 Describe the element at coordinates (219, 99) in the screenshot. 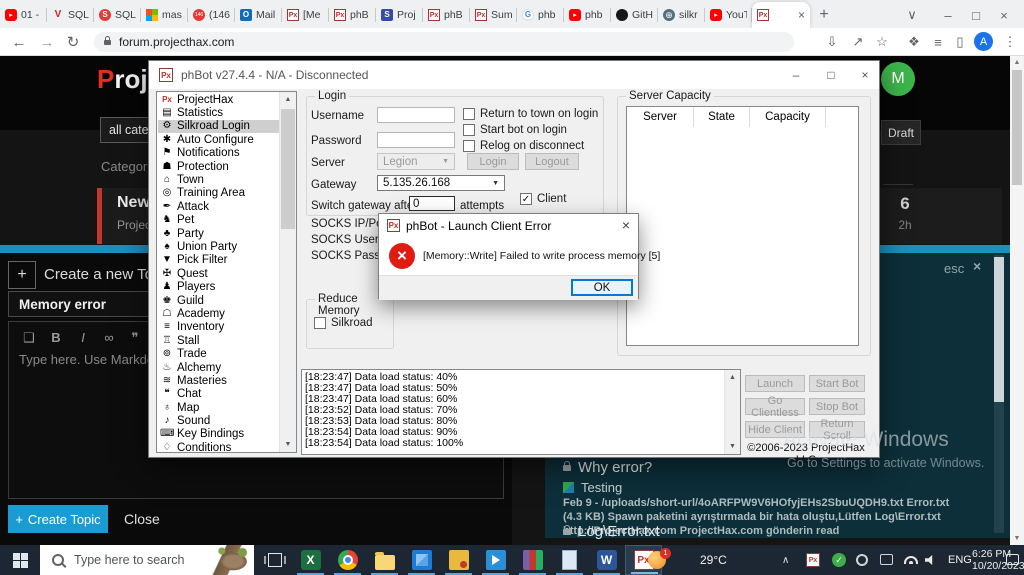

I see `sidebar-item: Px ProjectHax` at that location.